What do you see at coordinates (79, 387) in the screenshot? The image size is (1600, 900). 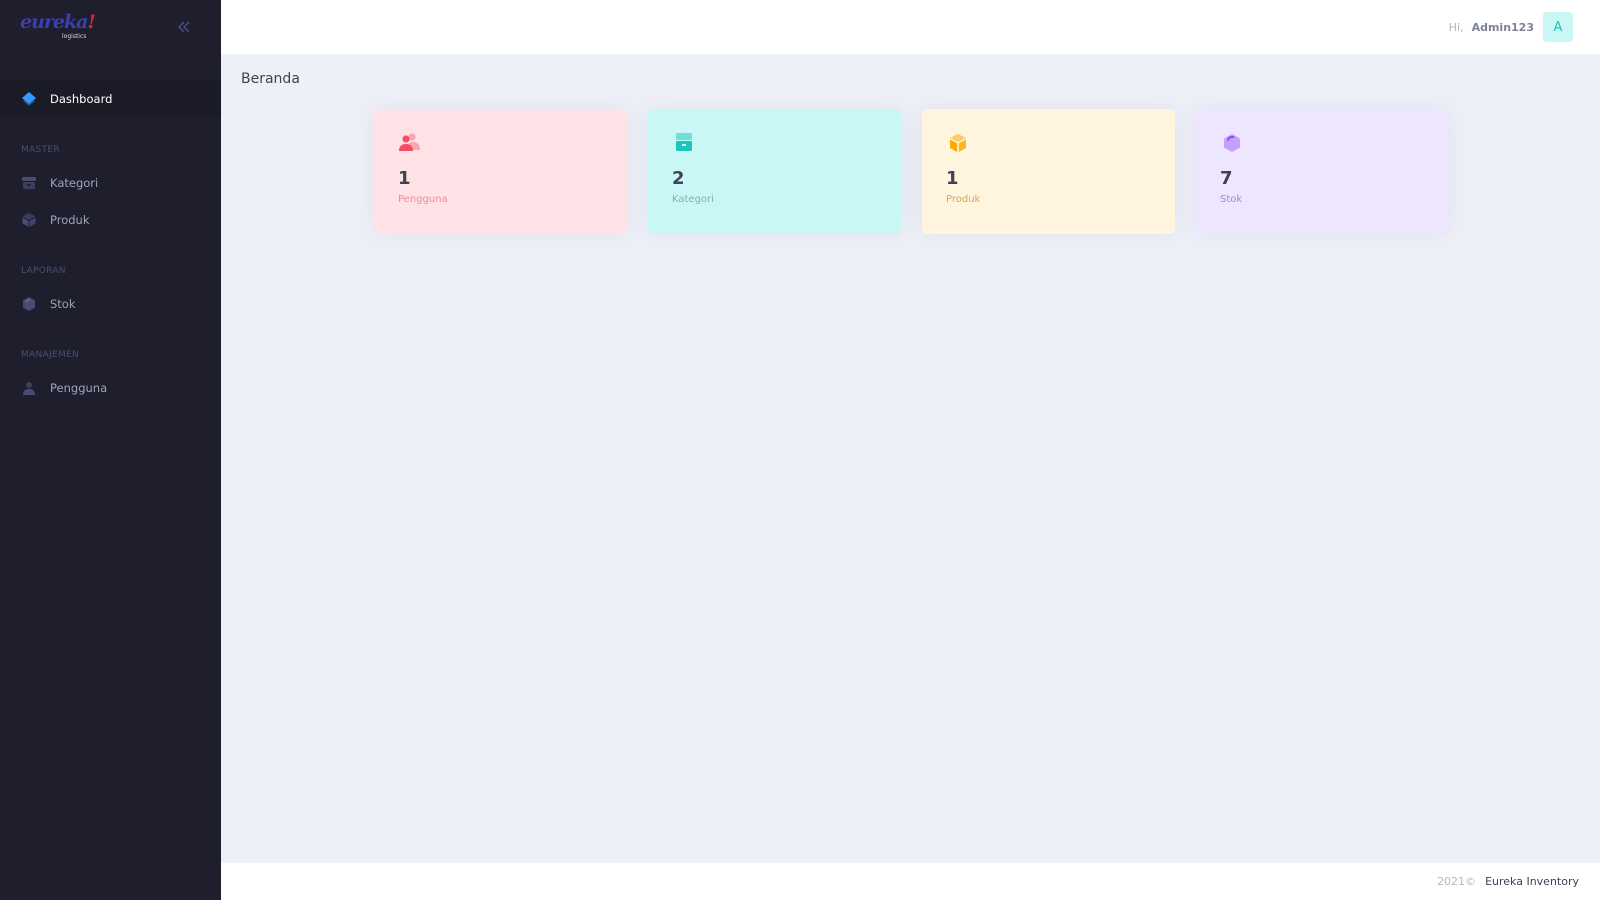 I see `sidebar-item-label: Pengguna` at bounding box center [79, 387].